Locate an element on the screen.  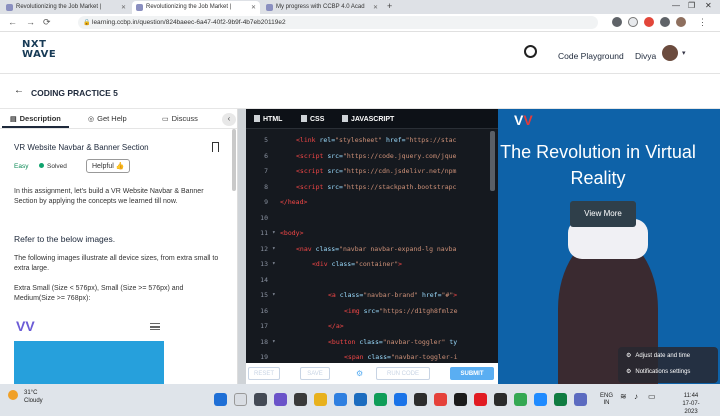
app-black-icon is located at coordinates (500, 399).